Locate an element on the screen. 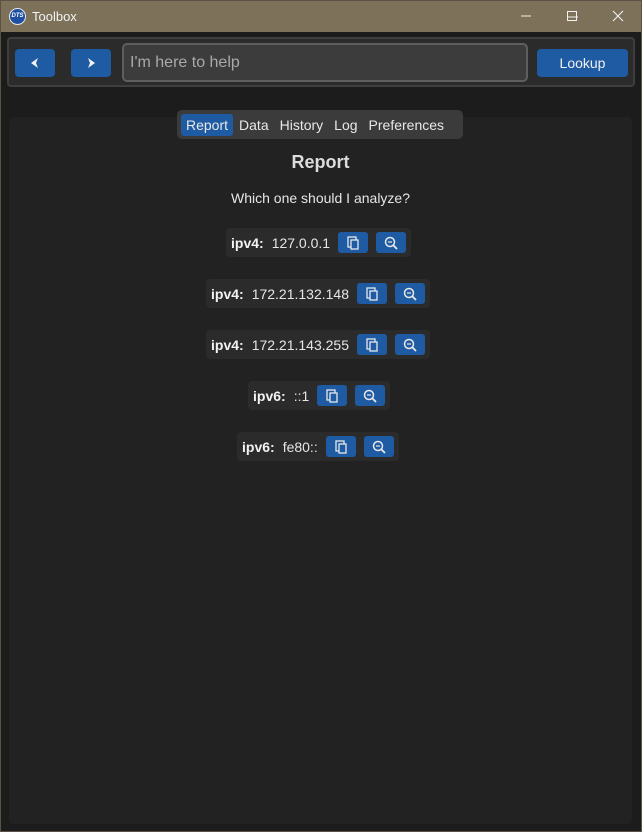  back-button is located at coordinates (35, 63).